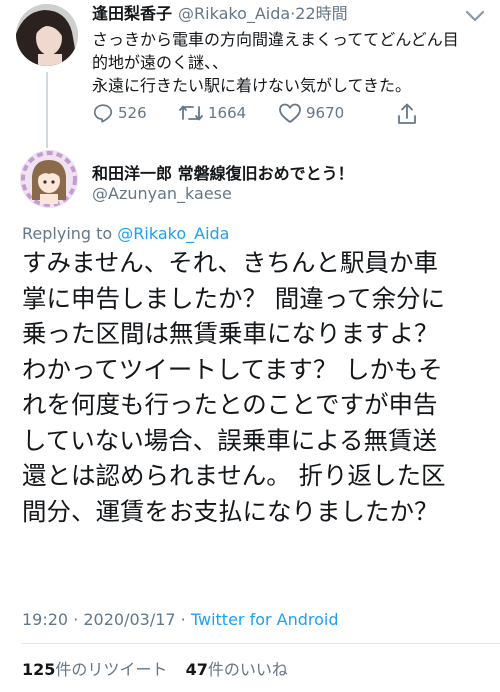 This screenshot has height=692, width=500. I want to click on like-button: 9670, so click(311, 113).